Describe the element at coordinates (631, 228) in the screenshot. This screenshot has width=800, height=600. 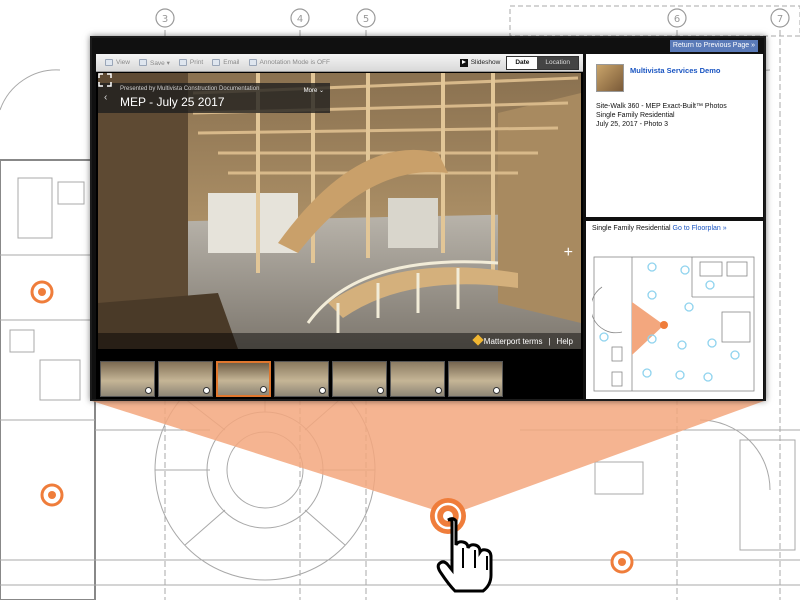
I see `minimap-title: Single Family Residential` at that location.